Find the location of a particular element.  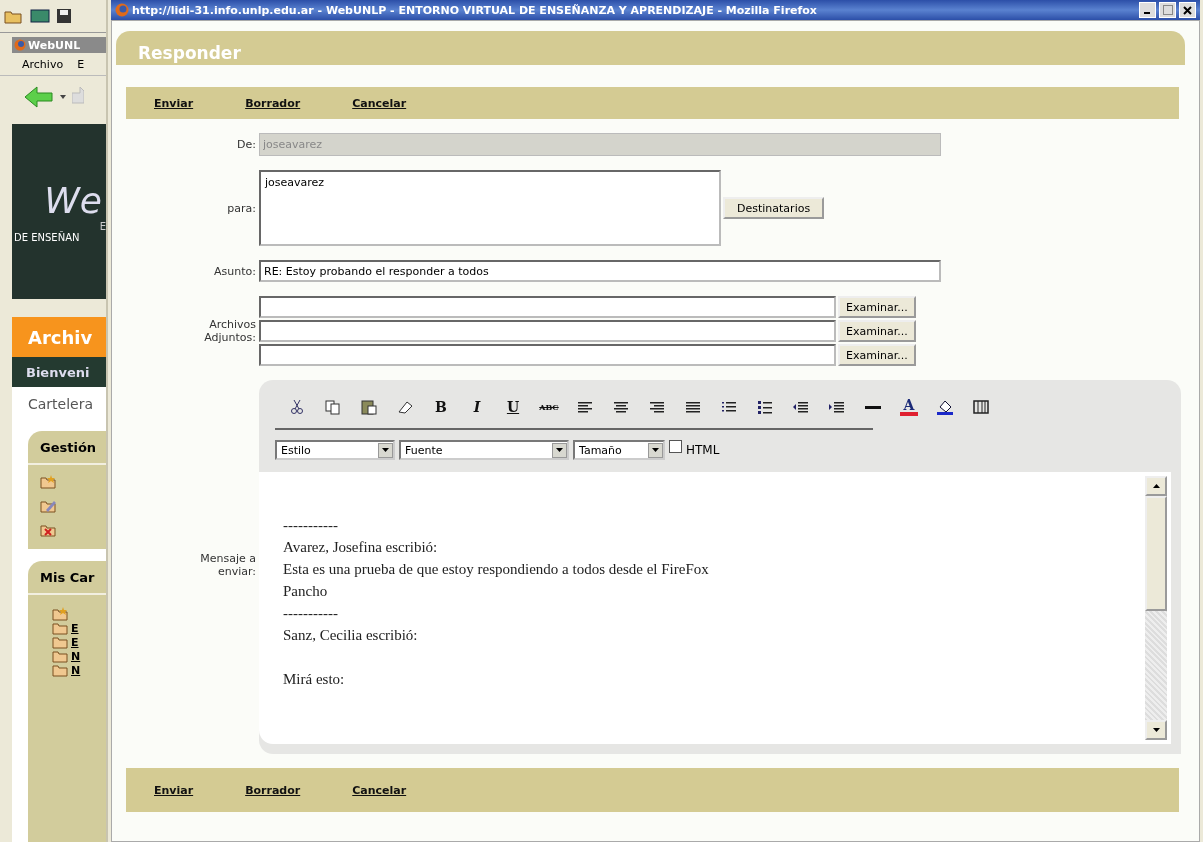

message-line: Esta es una prueba de que estoy respondiendo a todos desde el FireFox is located at coordinates (496, 569).